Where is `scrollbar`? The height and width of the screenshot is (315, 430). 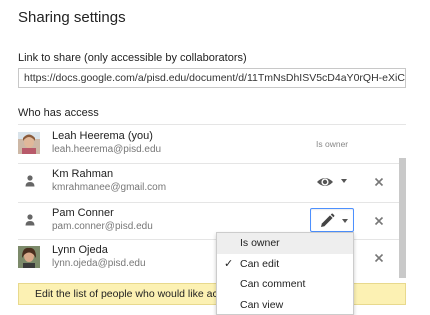 scrollbar is located at coordinates (402, 218).